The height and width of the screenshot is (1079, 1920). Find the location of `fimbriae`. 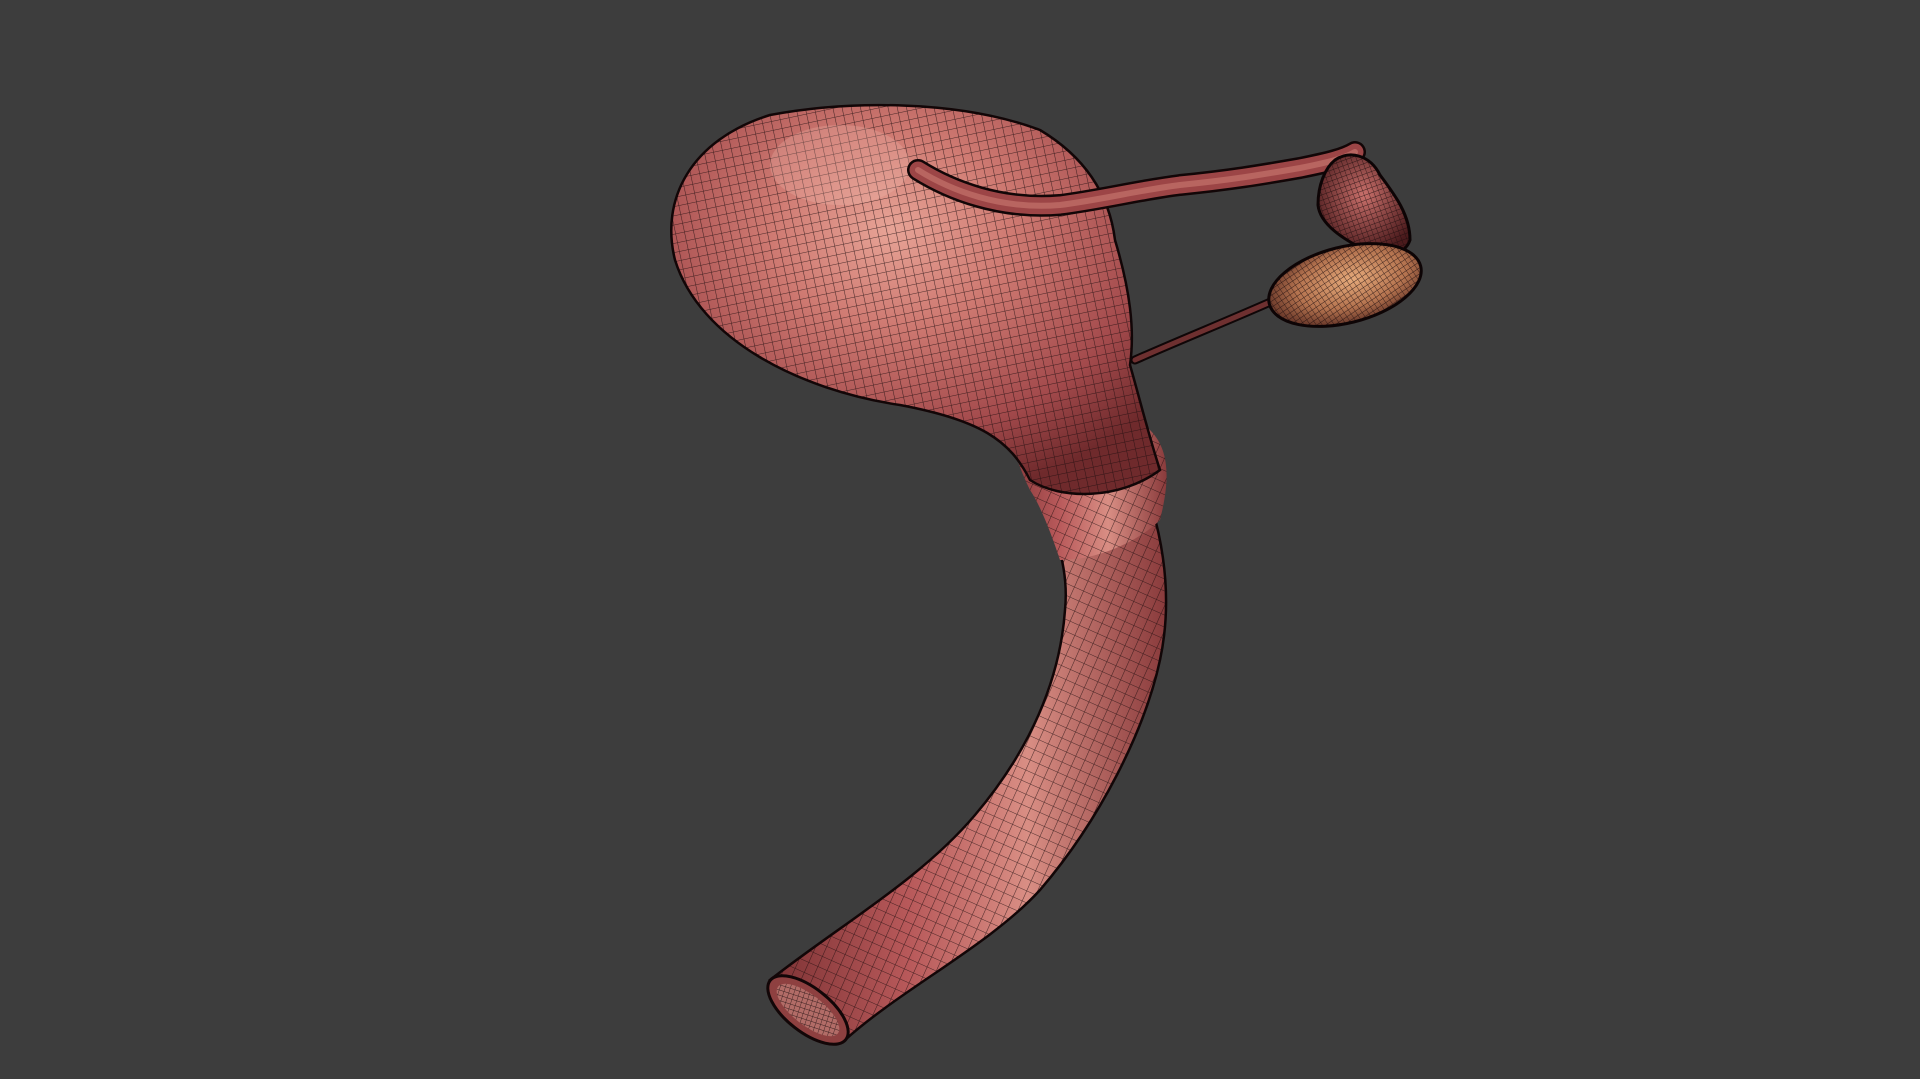

fimbriae is located at coordinates (1364, 205).